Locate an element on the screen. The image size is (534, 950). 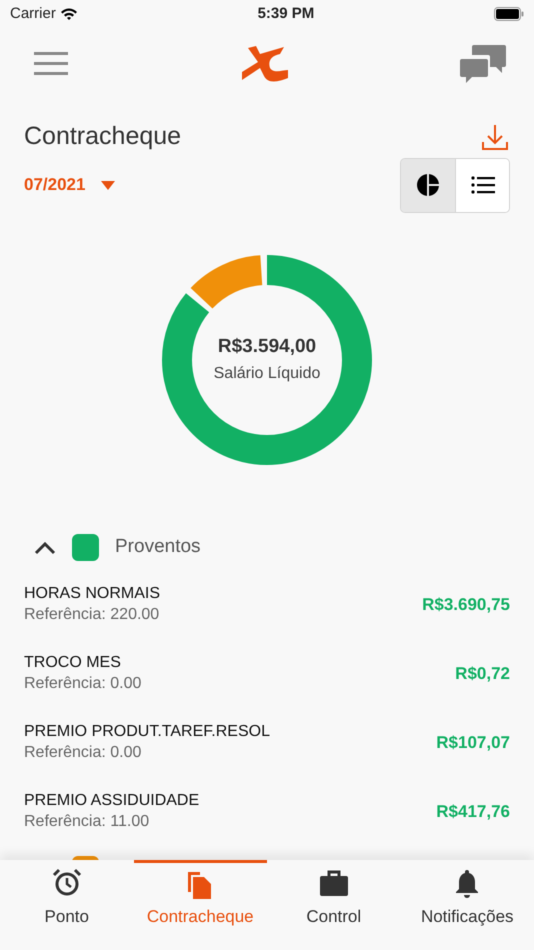
net-label: Salário Líquido is located at coordinates (267, 374).